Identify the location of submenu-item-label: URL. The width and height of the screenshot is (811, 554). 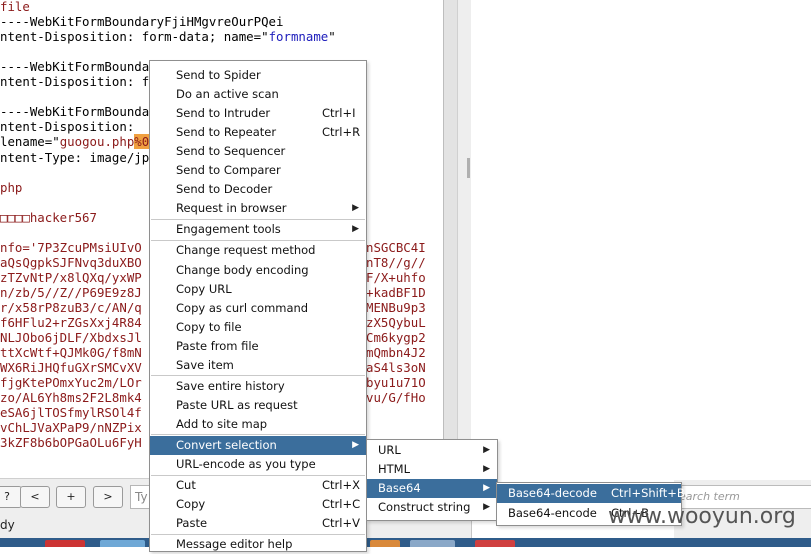
(389, 450).